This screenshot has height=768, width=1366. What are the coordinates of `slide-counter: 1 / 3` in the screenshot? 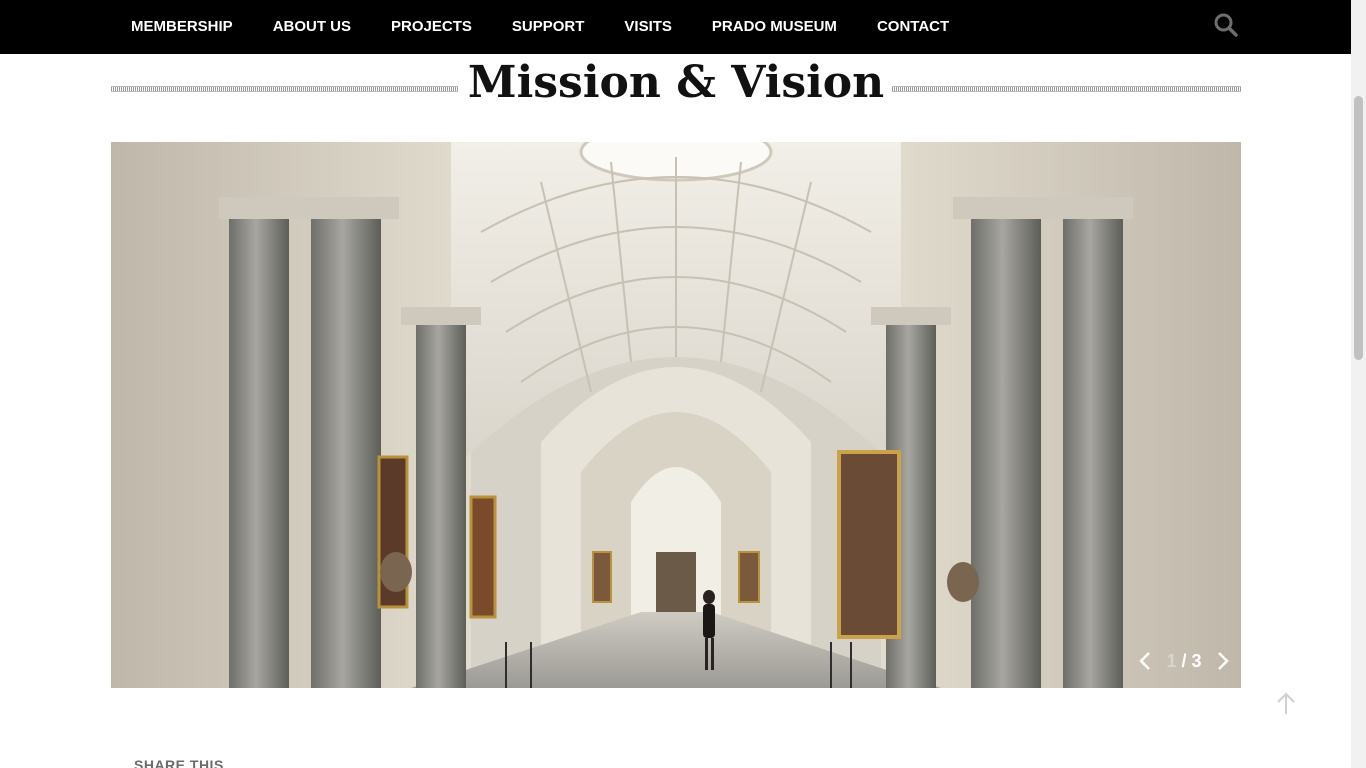 It's located at (1183, 661).